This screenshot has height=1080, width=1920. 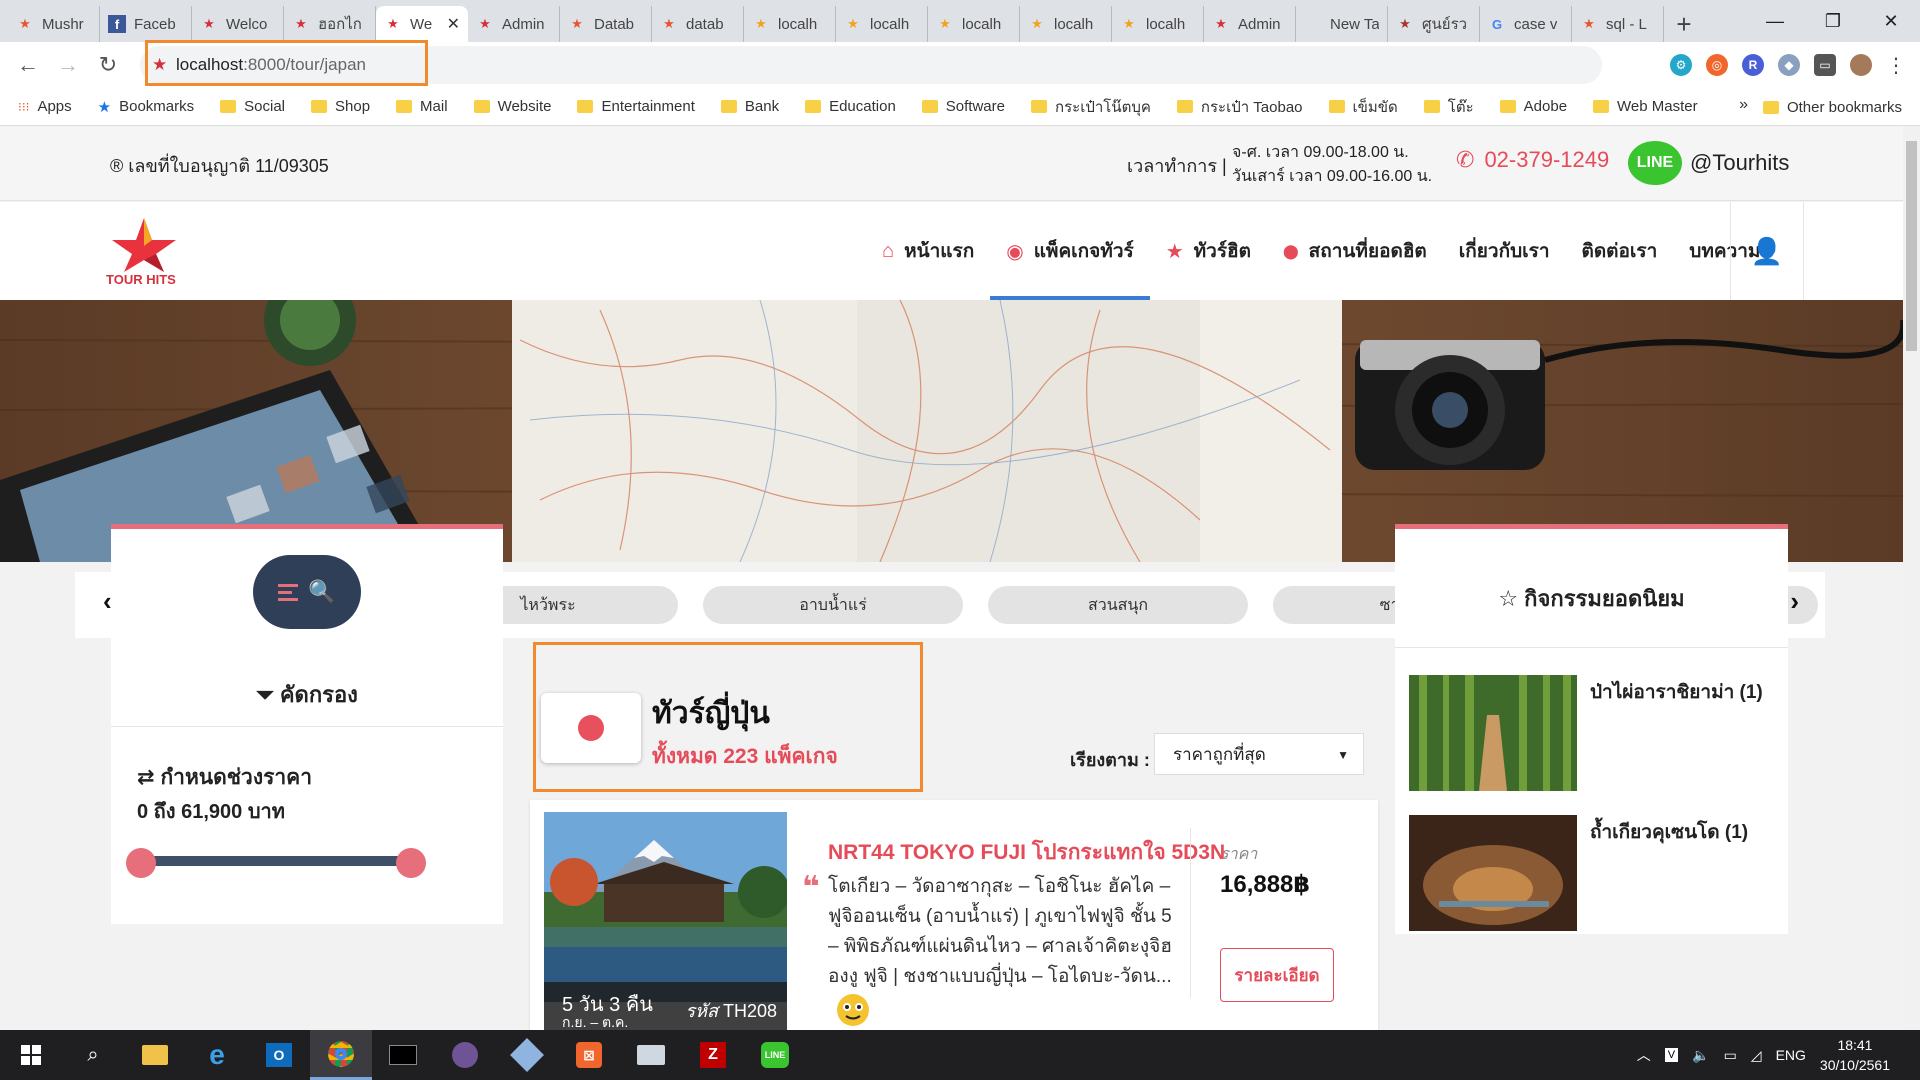 I want to click on other-bookmarks: Other bookmarks, so click(x=1832, y=107).